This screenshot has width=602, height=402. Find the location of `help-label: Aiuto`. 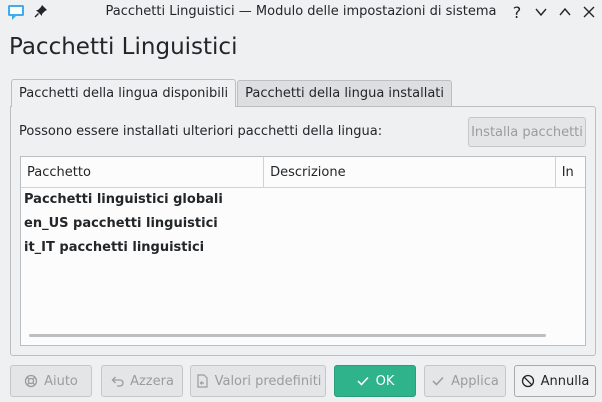

help-label: Aiuto is located at coordinates (61, 381).